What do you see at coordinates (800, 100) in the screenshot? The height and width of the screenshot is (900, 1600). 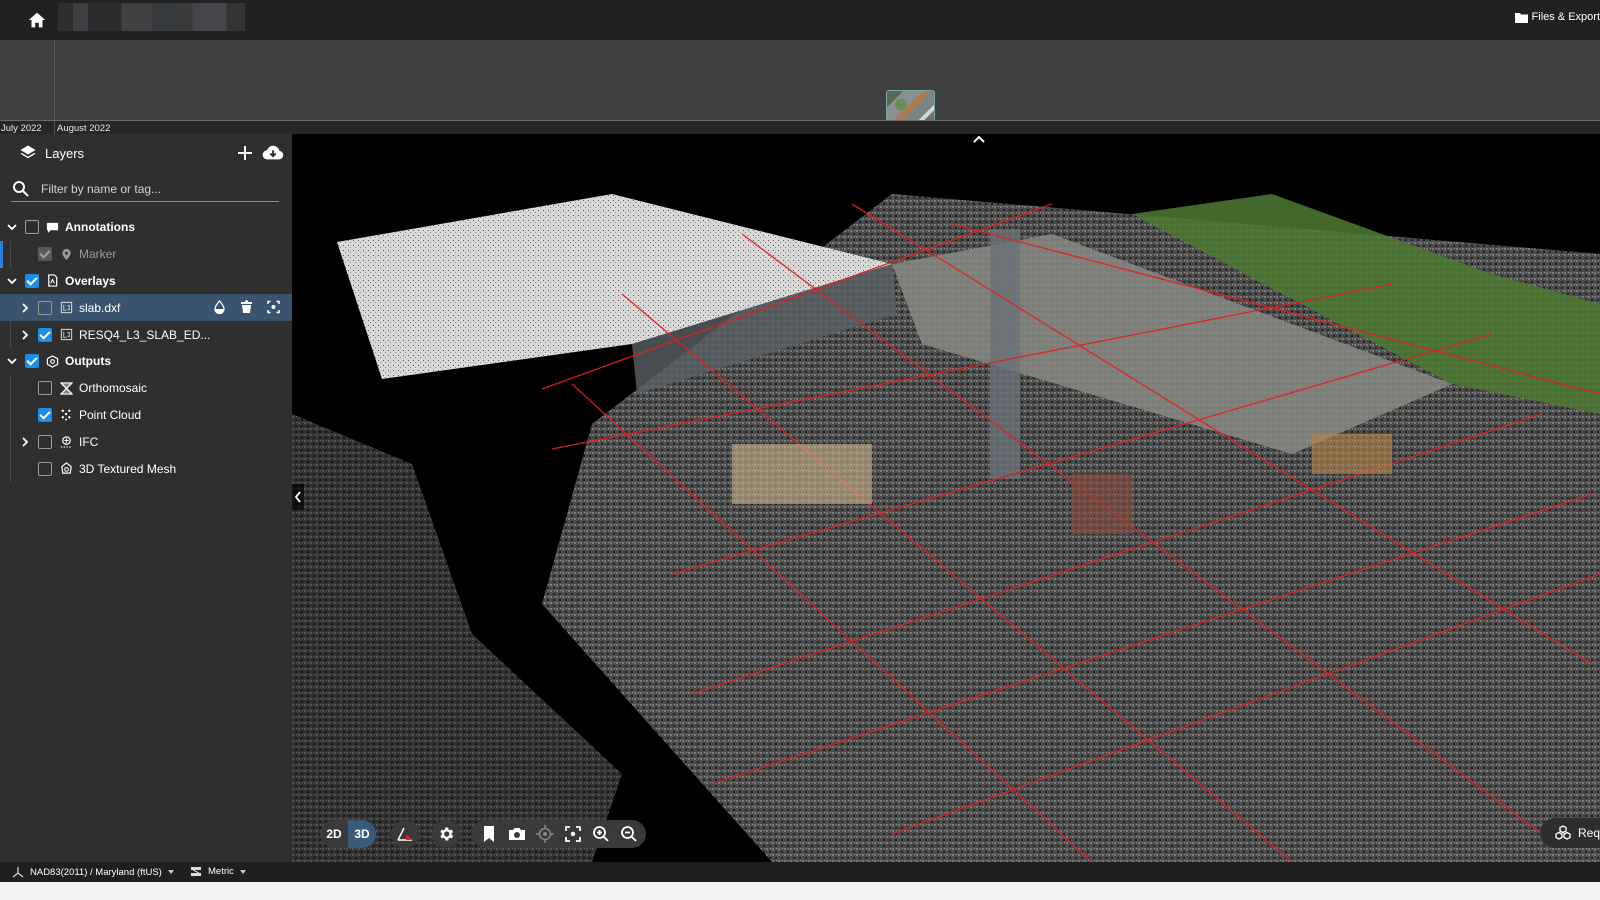 I see `timeline: Aug 5` at bounding box center [800, 100].